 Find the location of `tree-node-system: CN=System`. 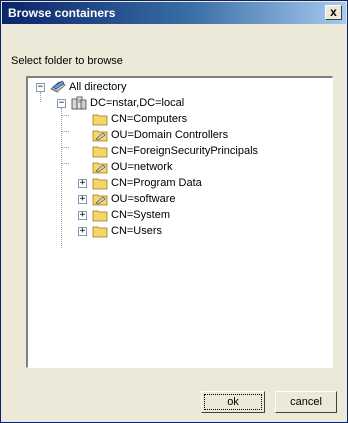

tree-node-system: CN=System is located at coordinates (131, 215).